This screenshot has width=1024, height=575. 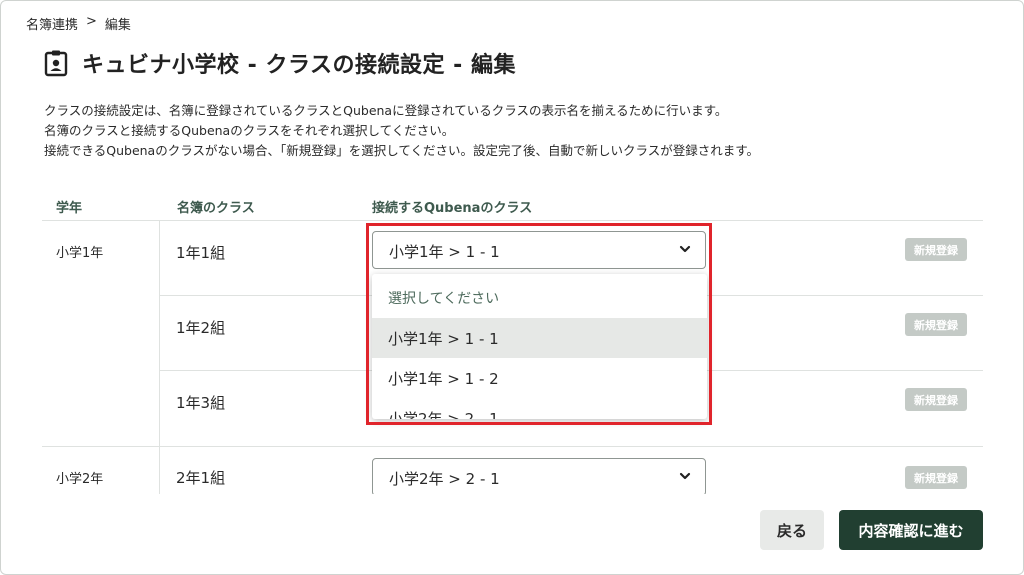 I want to click on header-grade: 学年, so click(x=69, y=208).